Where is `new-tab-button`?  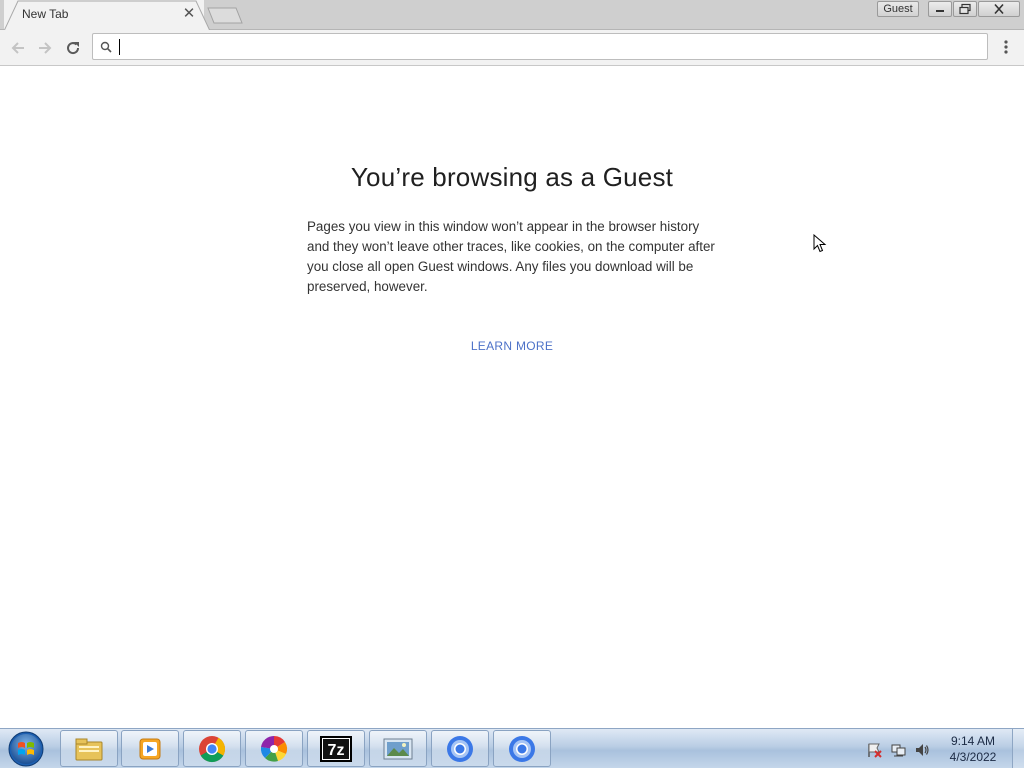 new-tab-button is located at coordinates (225, 15).